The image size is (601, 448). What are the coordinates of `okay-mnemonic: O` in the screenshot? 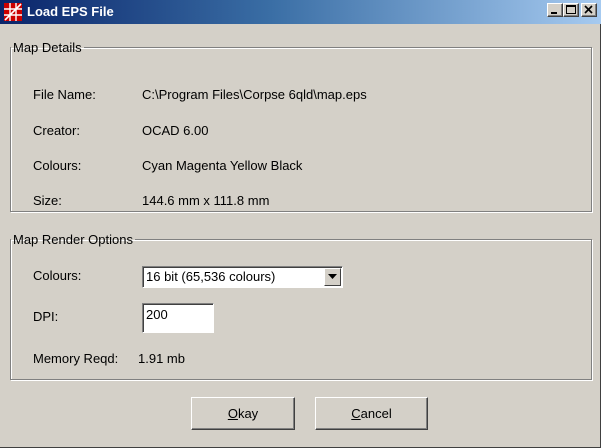 It's located at (232, 413).